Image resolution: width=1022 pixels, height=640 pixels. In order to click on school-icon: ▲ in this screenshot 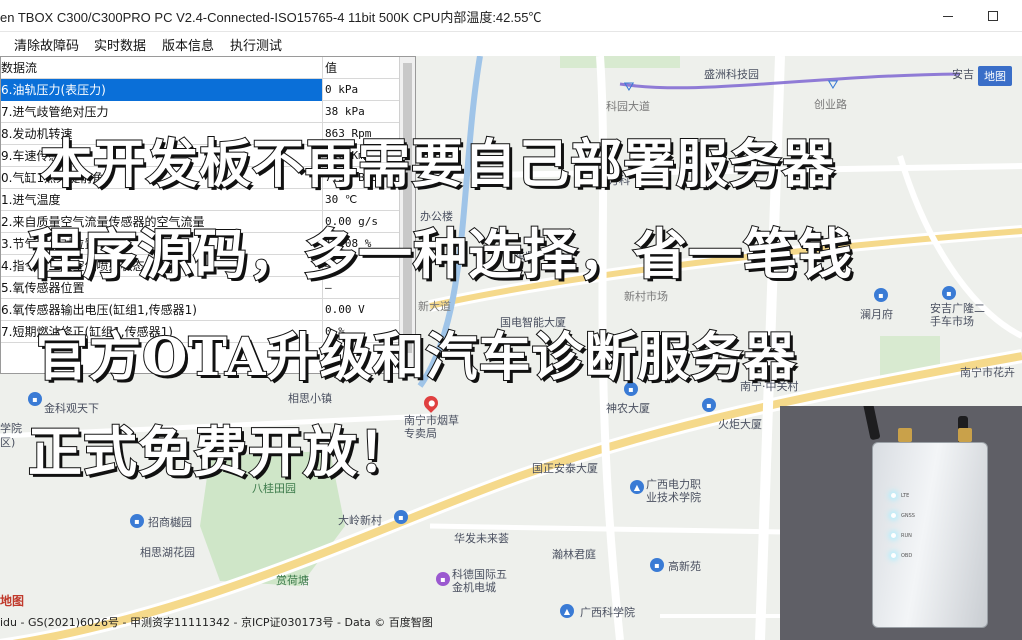, I will do `click(637, 487)`.